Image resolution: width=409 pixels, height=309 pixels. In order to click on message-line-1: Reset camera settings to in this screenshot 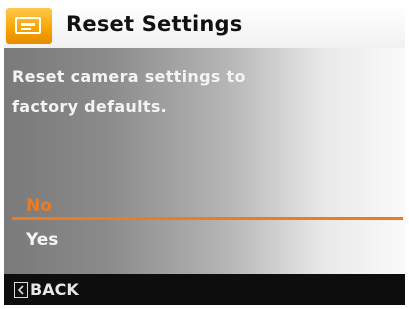, I will do `click(129, 76)`.